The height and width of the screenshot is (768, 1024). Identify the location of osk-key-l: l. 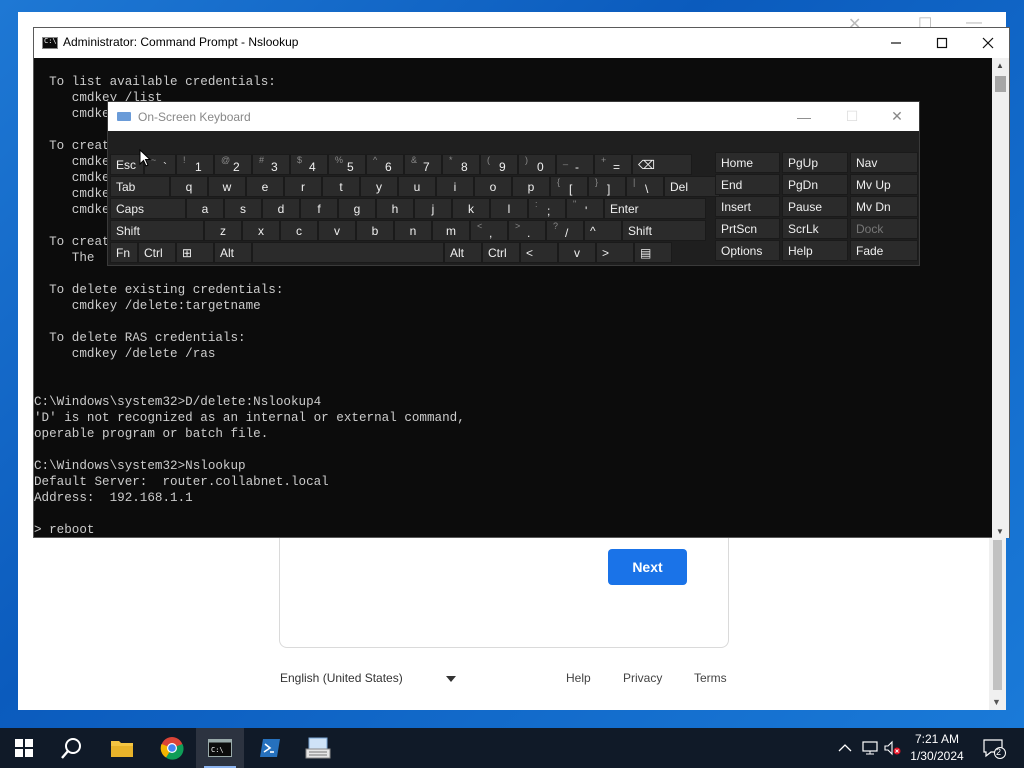
(509, 208).